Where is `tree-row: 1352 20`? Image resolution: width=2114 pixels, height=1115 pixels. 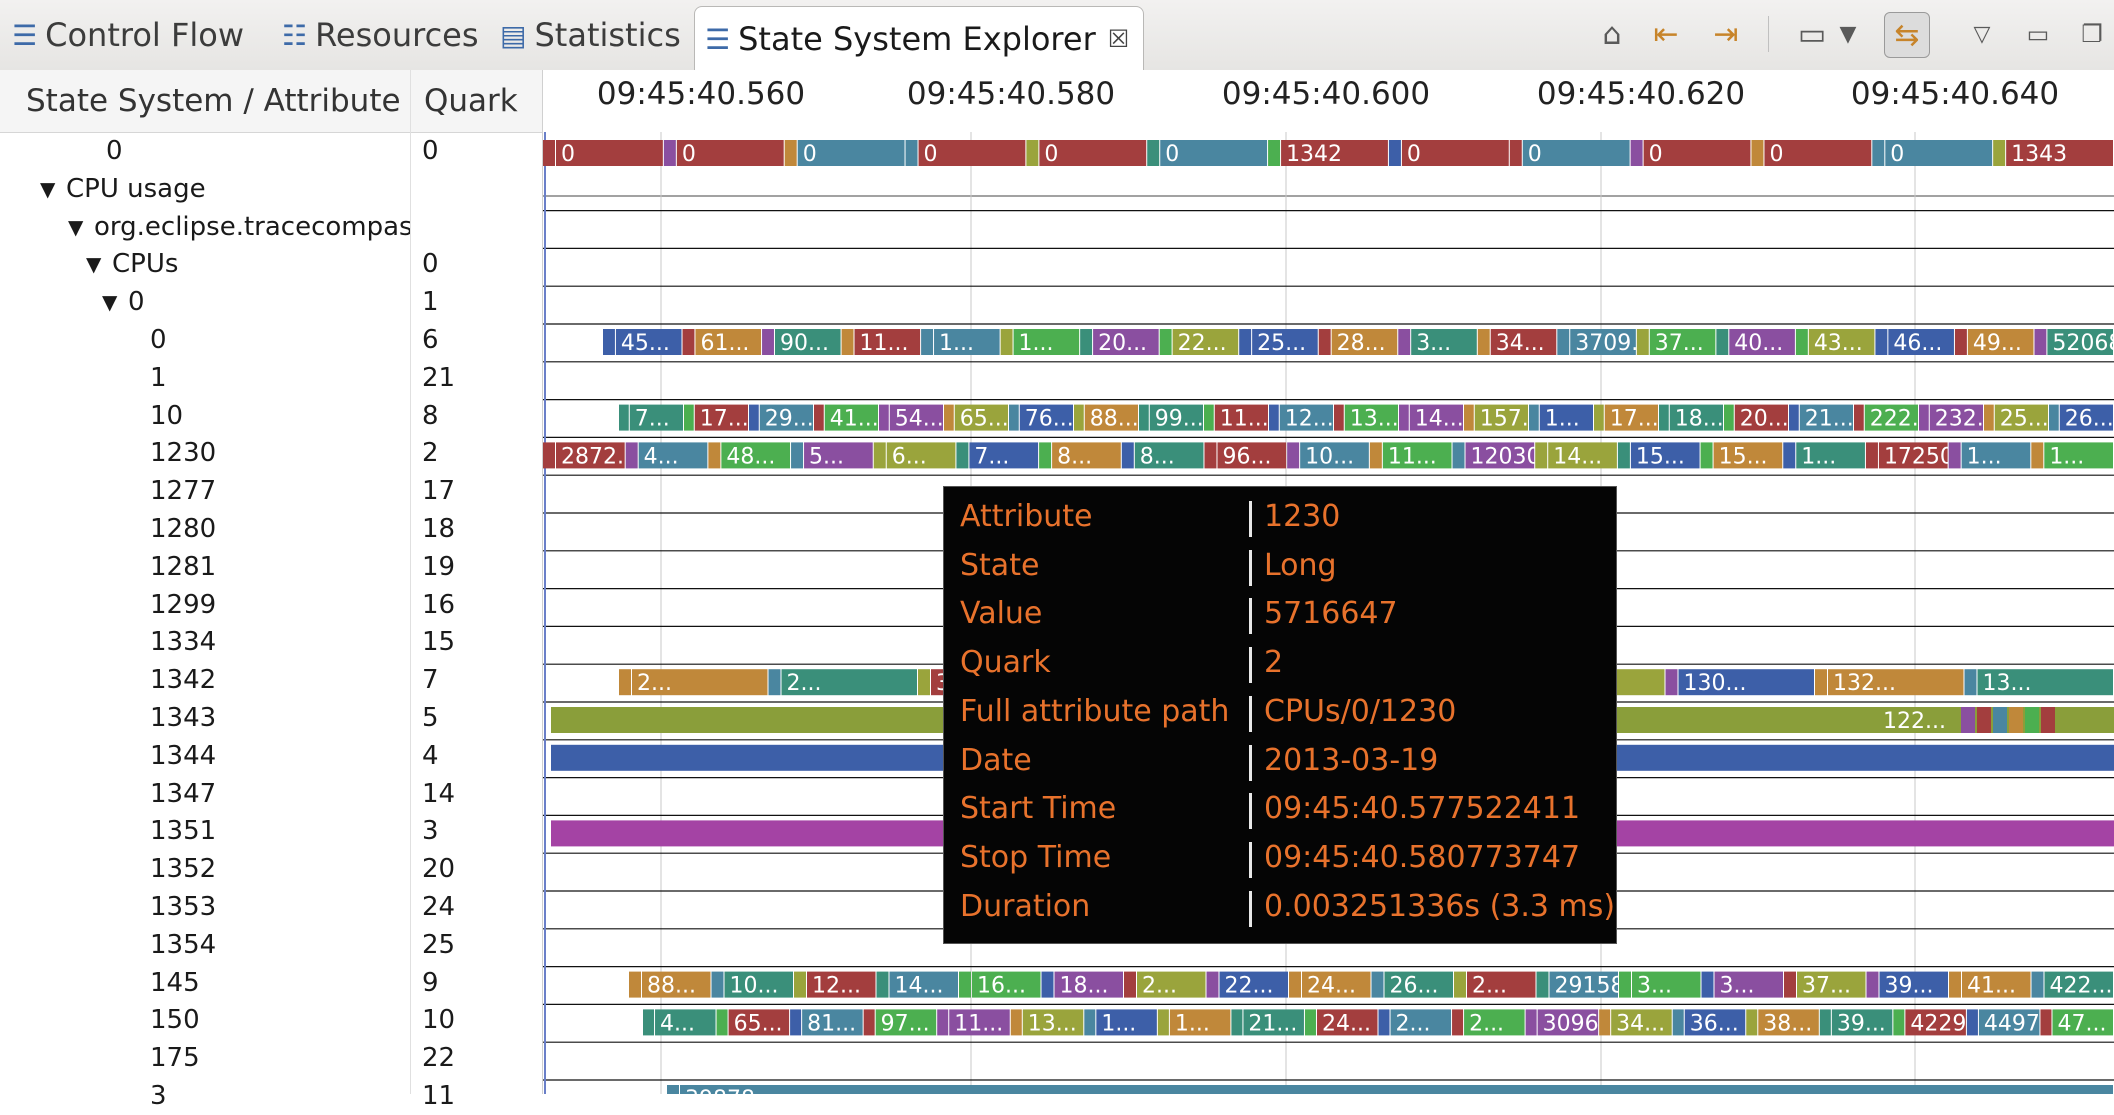
tree-row: 1352 20 is located at coordinates (271, 869).